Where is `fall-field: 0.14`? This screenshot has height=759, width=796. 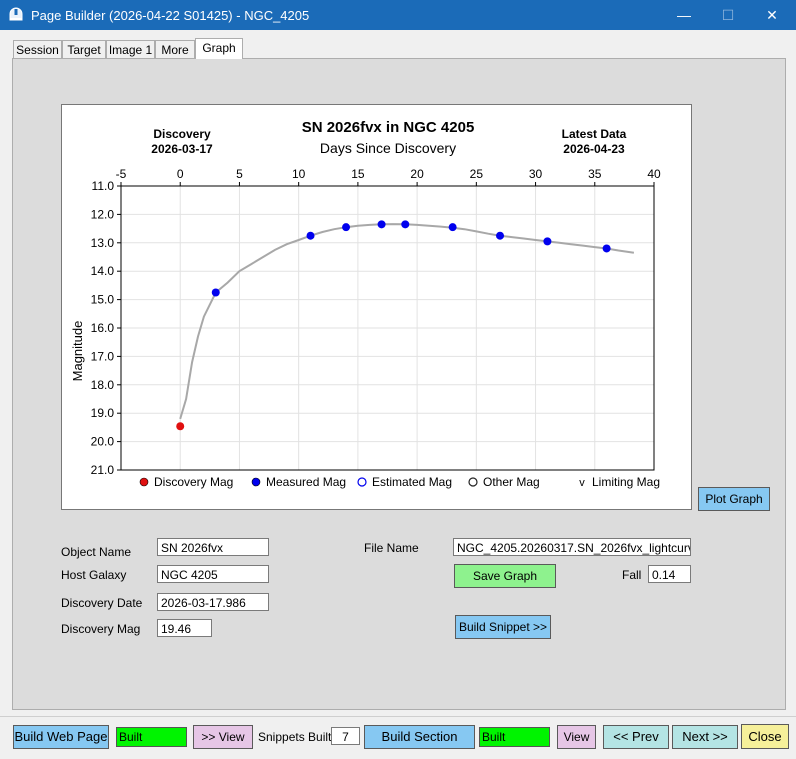 fall-field: 0.14 is located at coordinates (669, 574).